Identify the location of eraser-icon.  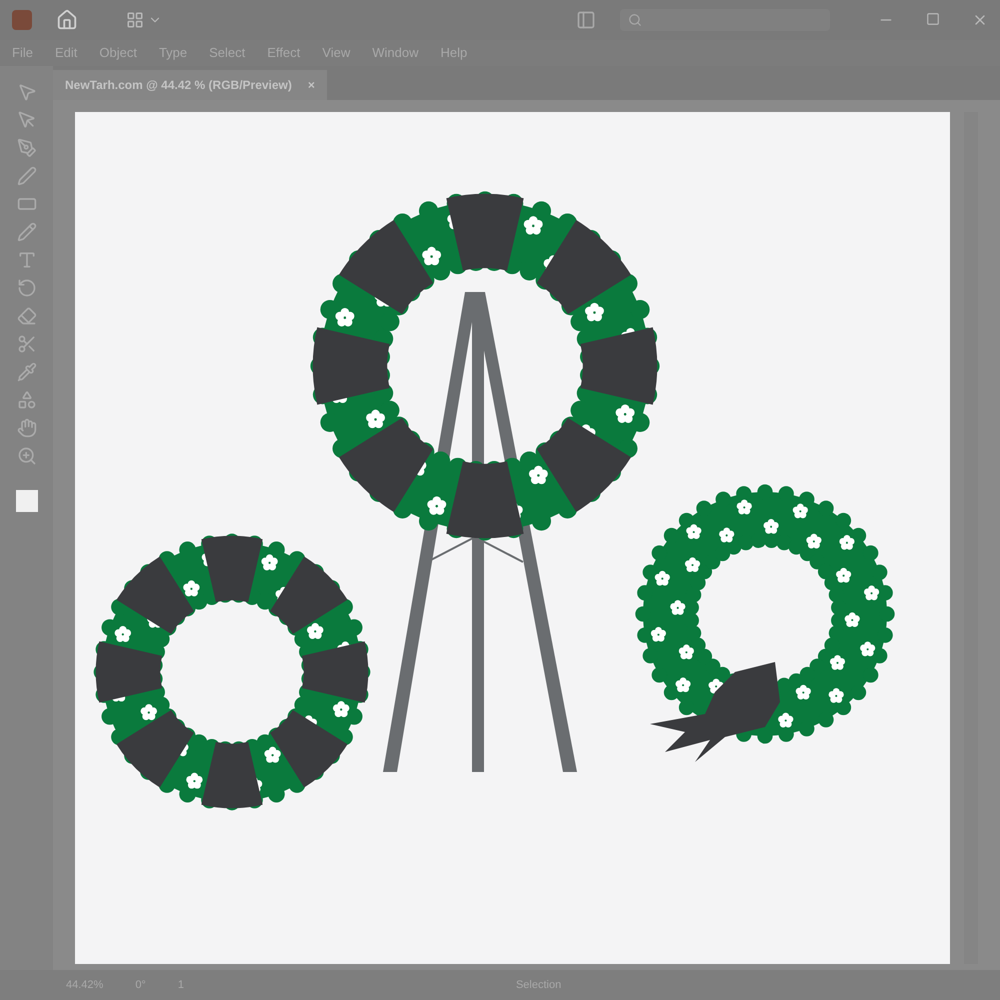
(26, 316).